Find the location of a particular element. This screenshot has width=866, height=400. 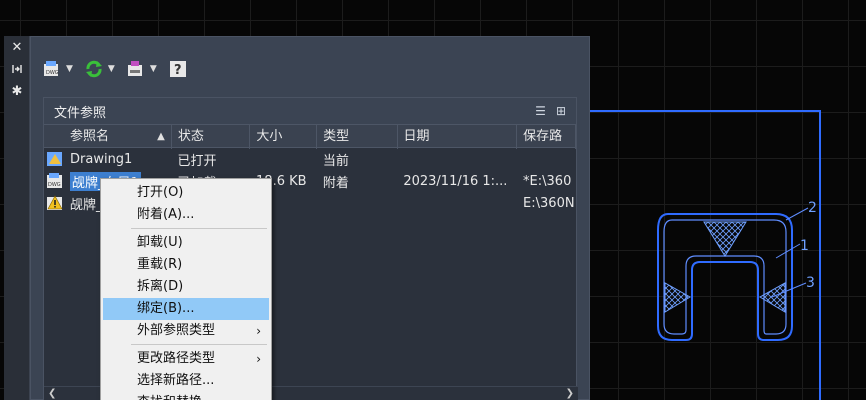

scroll-right-icon: ❯ is located at coordinates (570, 393).